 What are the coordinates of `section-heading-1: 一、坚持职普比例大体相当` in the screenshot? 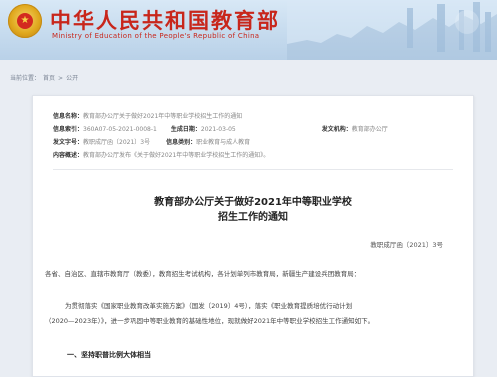 It's located at (109, 355).